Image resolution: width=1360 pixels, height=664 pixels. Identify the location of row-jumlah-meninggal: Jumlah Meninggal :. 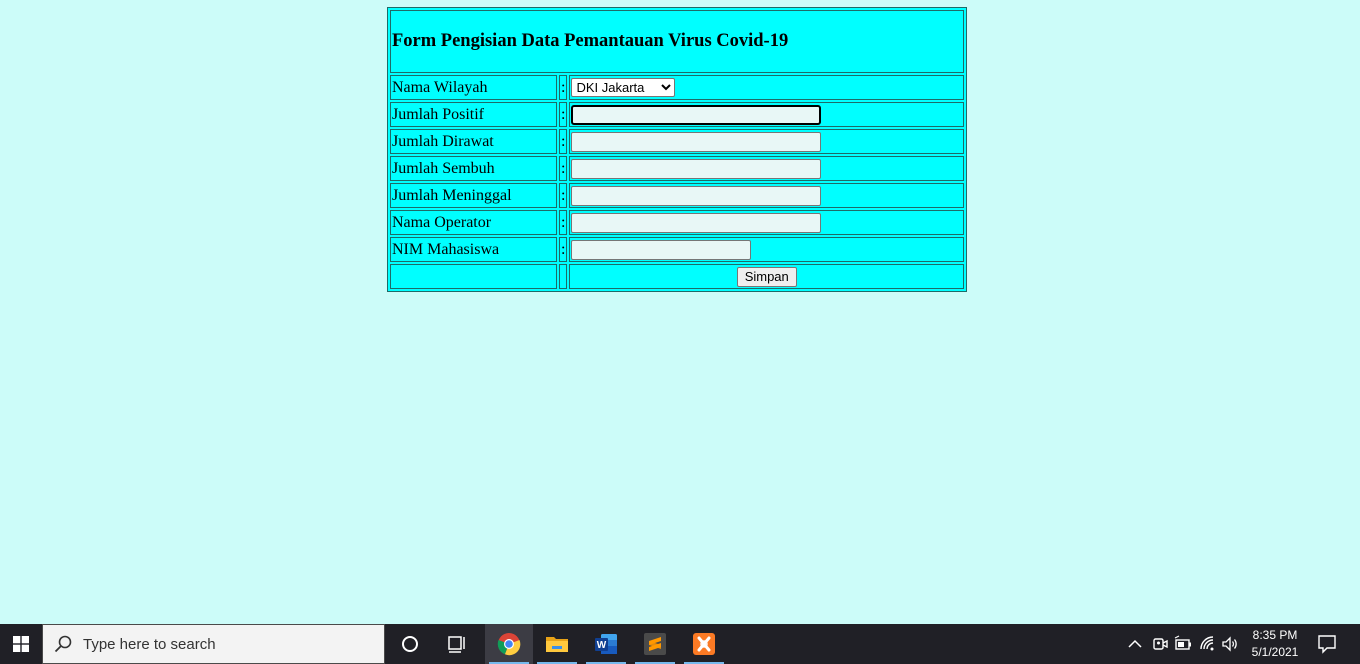
(677, 195).